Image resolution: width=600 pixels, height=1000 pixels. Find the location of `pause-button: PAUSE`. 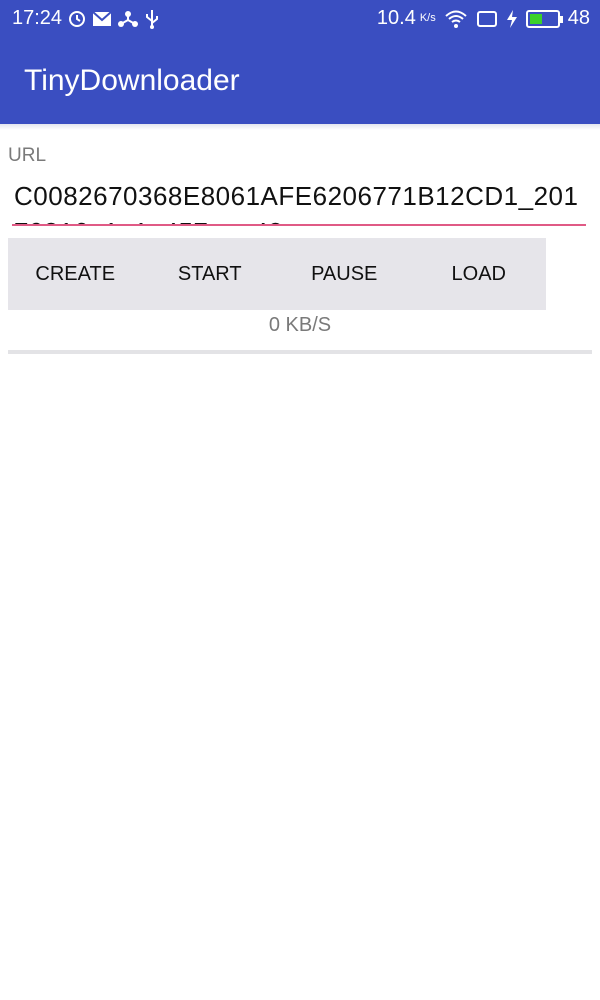

pause-button: PAUSE is located at coordinates (344, 274).